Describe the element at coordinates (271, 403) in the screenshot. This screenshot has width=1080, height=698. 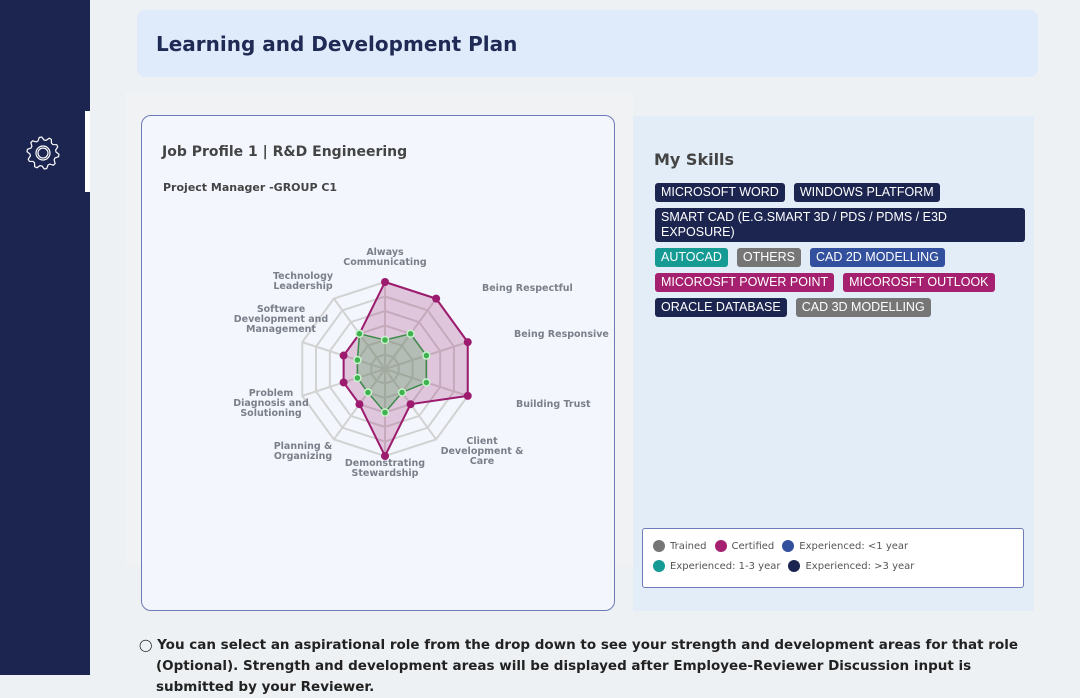
I see `axis-label: Problem Diagnosis and Solutioning` at that location.